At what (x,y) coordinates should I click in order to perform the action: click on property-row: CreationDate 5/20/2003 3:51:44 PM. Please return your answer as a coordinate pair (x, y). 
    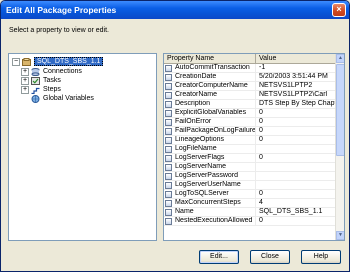
    Looking at the image, I should click on (250, 77).